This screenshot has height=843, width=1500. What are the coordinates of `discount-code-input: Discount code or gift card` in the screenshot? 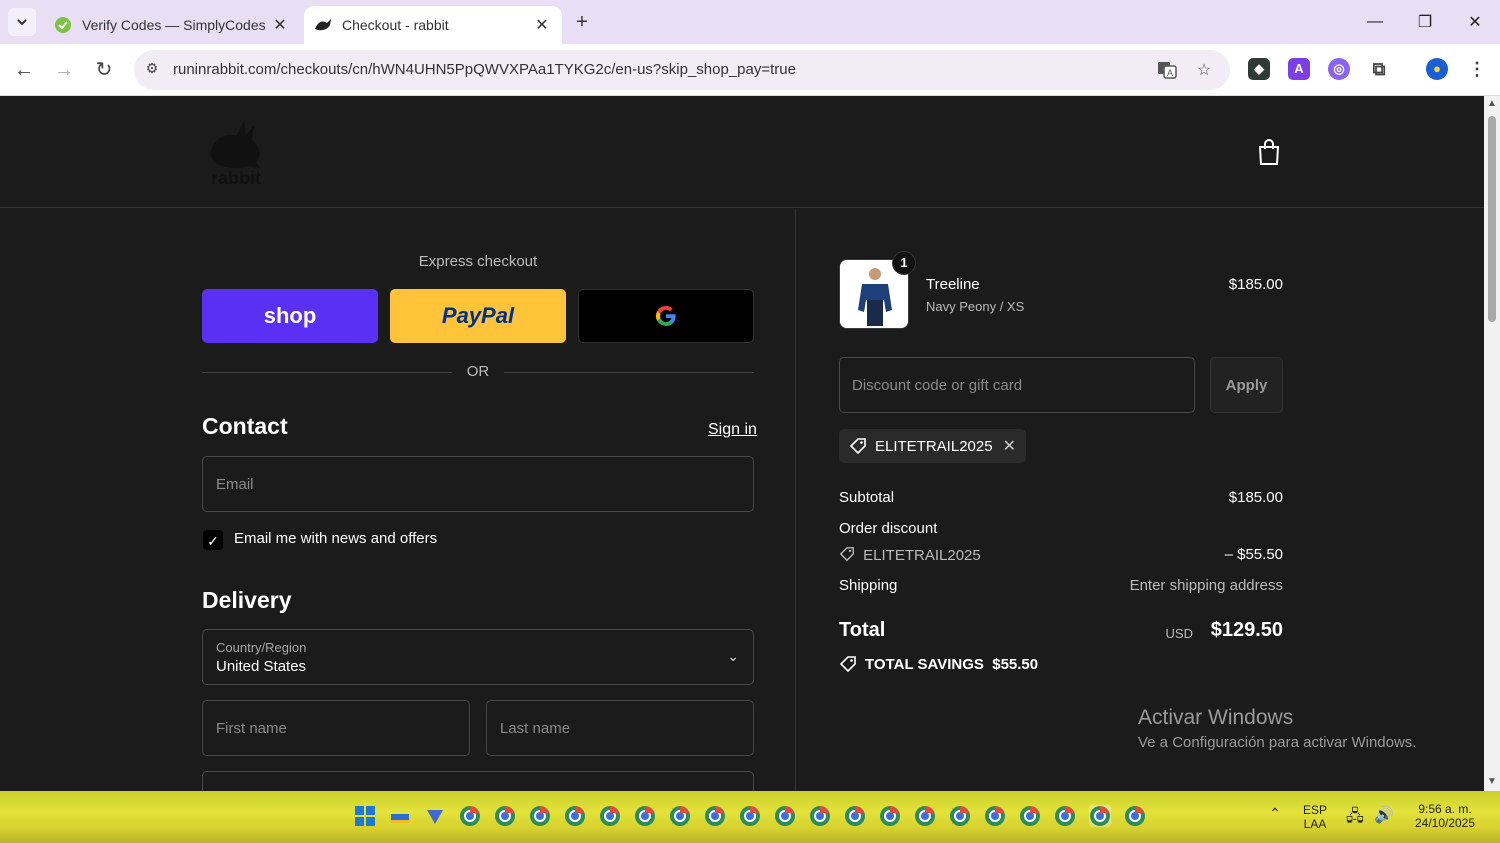 It's located at (1017, 385).